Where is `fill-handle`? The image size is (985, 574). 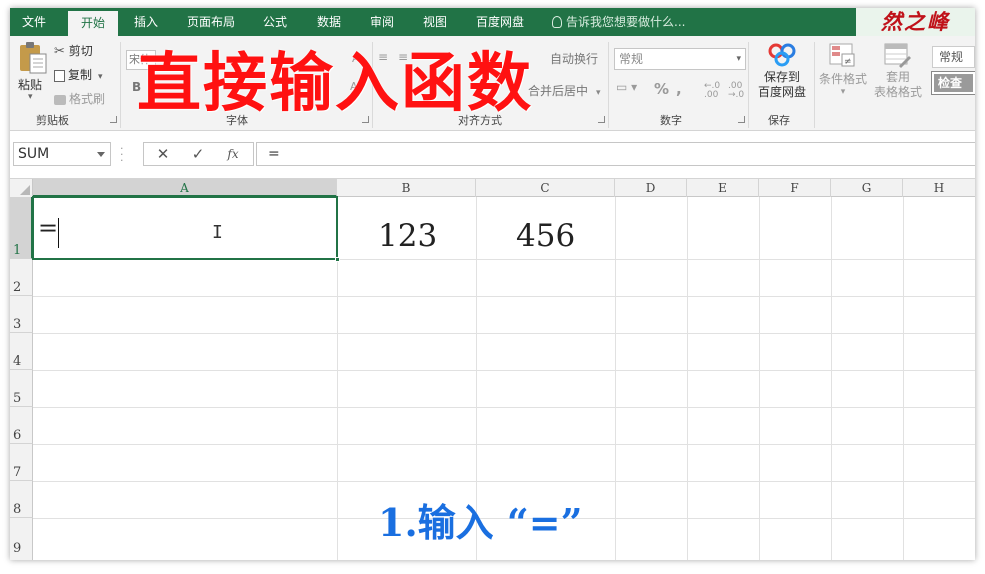
fill-handle is located at coordinates (337, 259).